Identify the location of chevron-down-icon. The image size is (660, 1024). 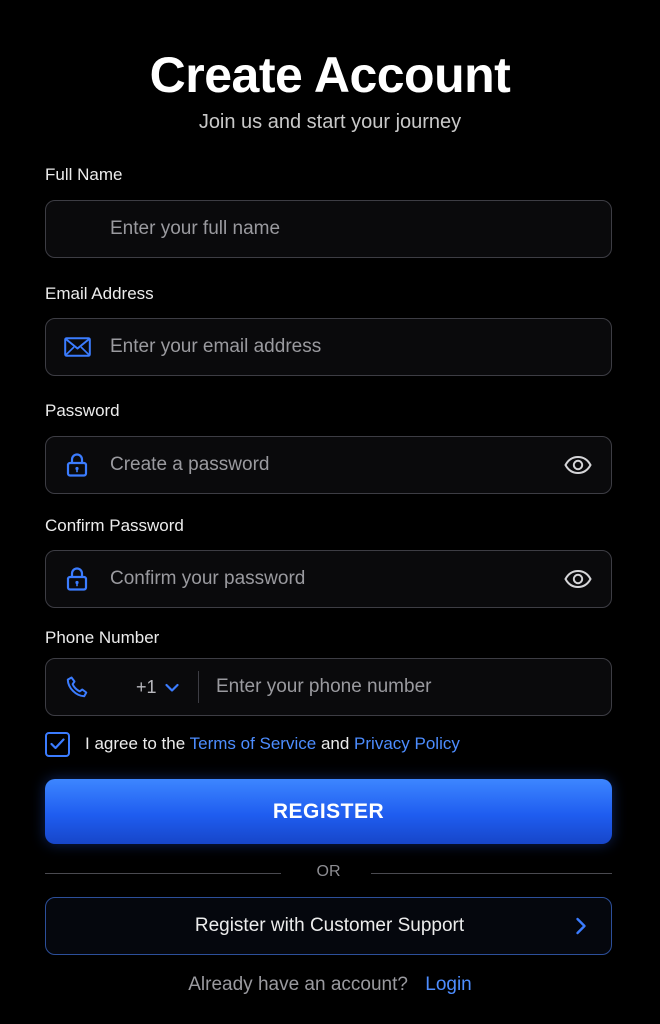
(171, 687).